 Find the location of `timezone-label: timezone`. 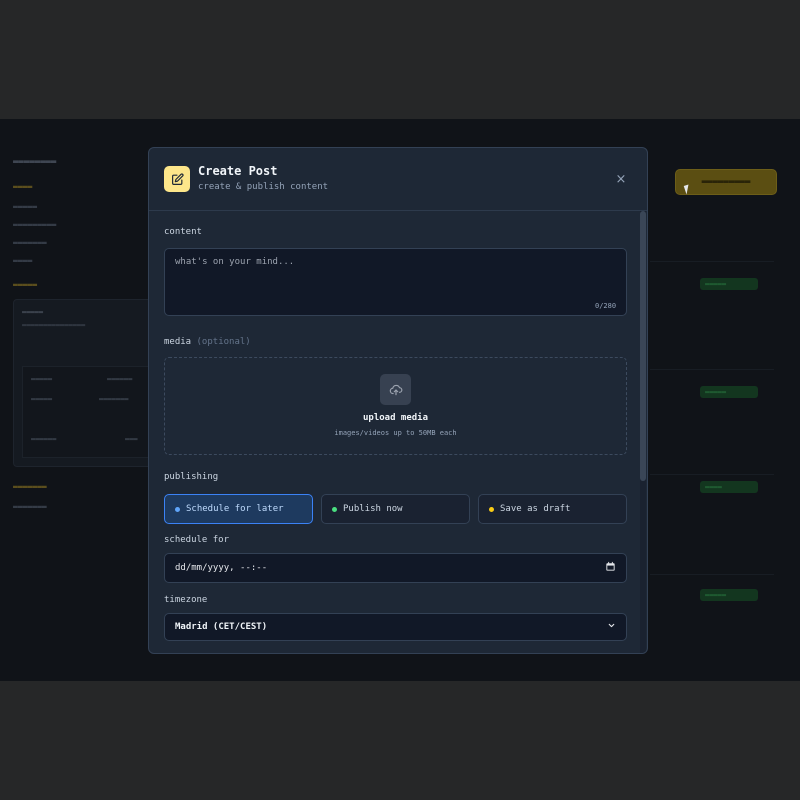

timezone-label: timezone is located at coordinates (186, 600).